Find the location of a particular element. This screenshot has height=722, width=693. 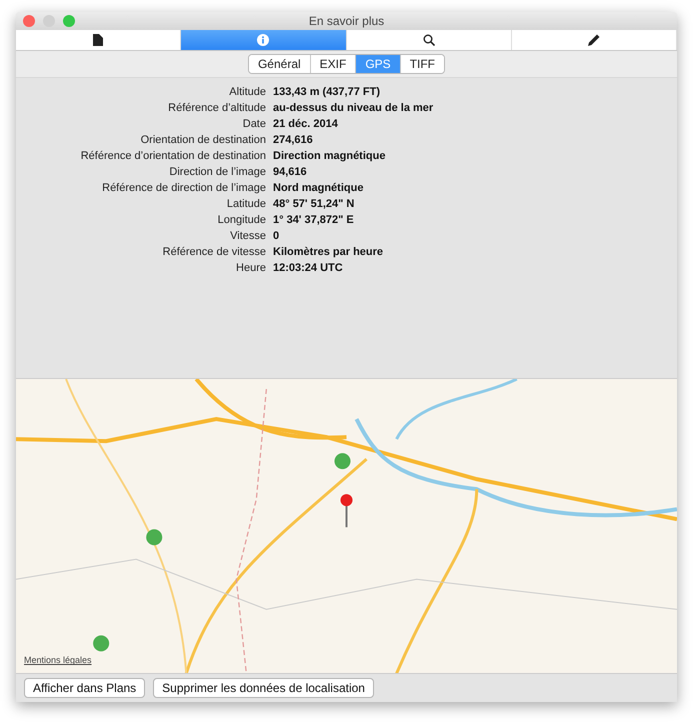

property-value: au-dessus du niveau de la mer is located at coordinates (353, 108).